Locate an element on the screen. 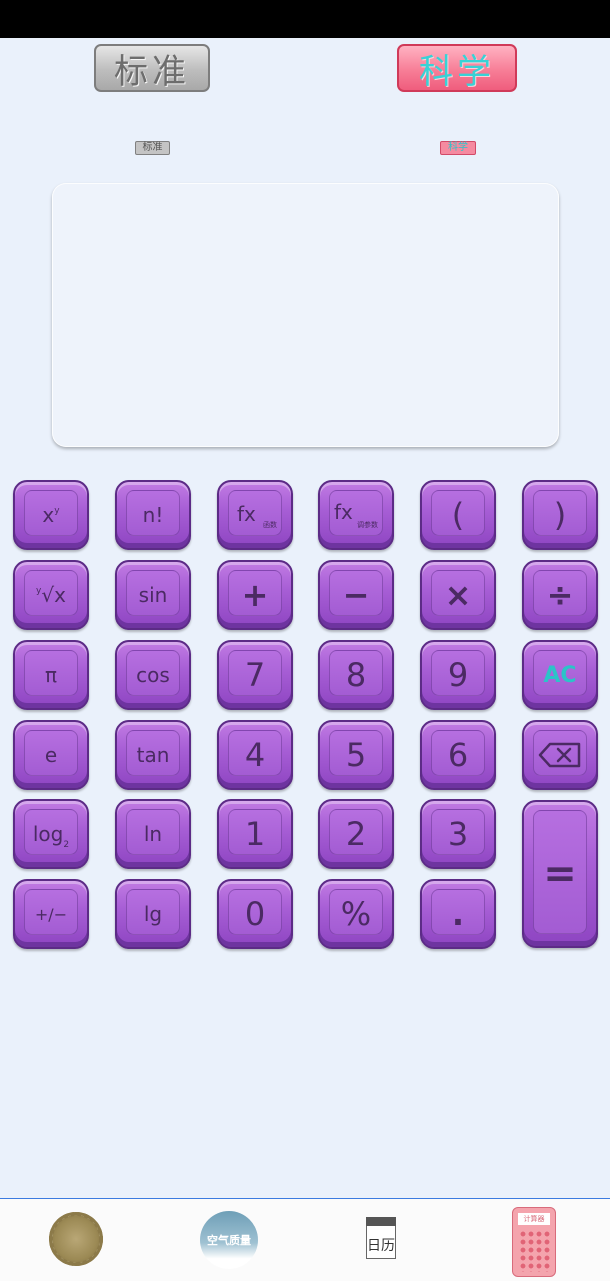 This screenshot has height=1281, width=610. key-percent-label: % is located at coordinates (356, 914).